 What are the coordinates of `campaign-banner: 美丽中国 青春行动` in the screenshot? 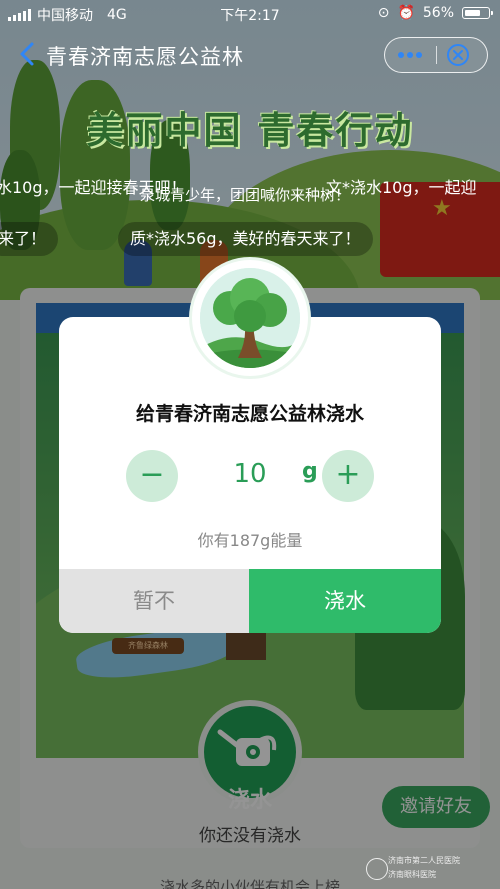 It's located at (250, 130).